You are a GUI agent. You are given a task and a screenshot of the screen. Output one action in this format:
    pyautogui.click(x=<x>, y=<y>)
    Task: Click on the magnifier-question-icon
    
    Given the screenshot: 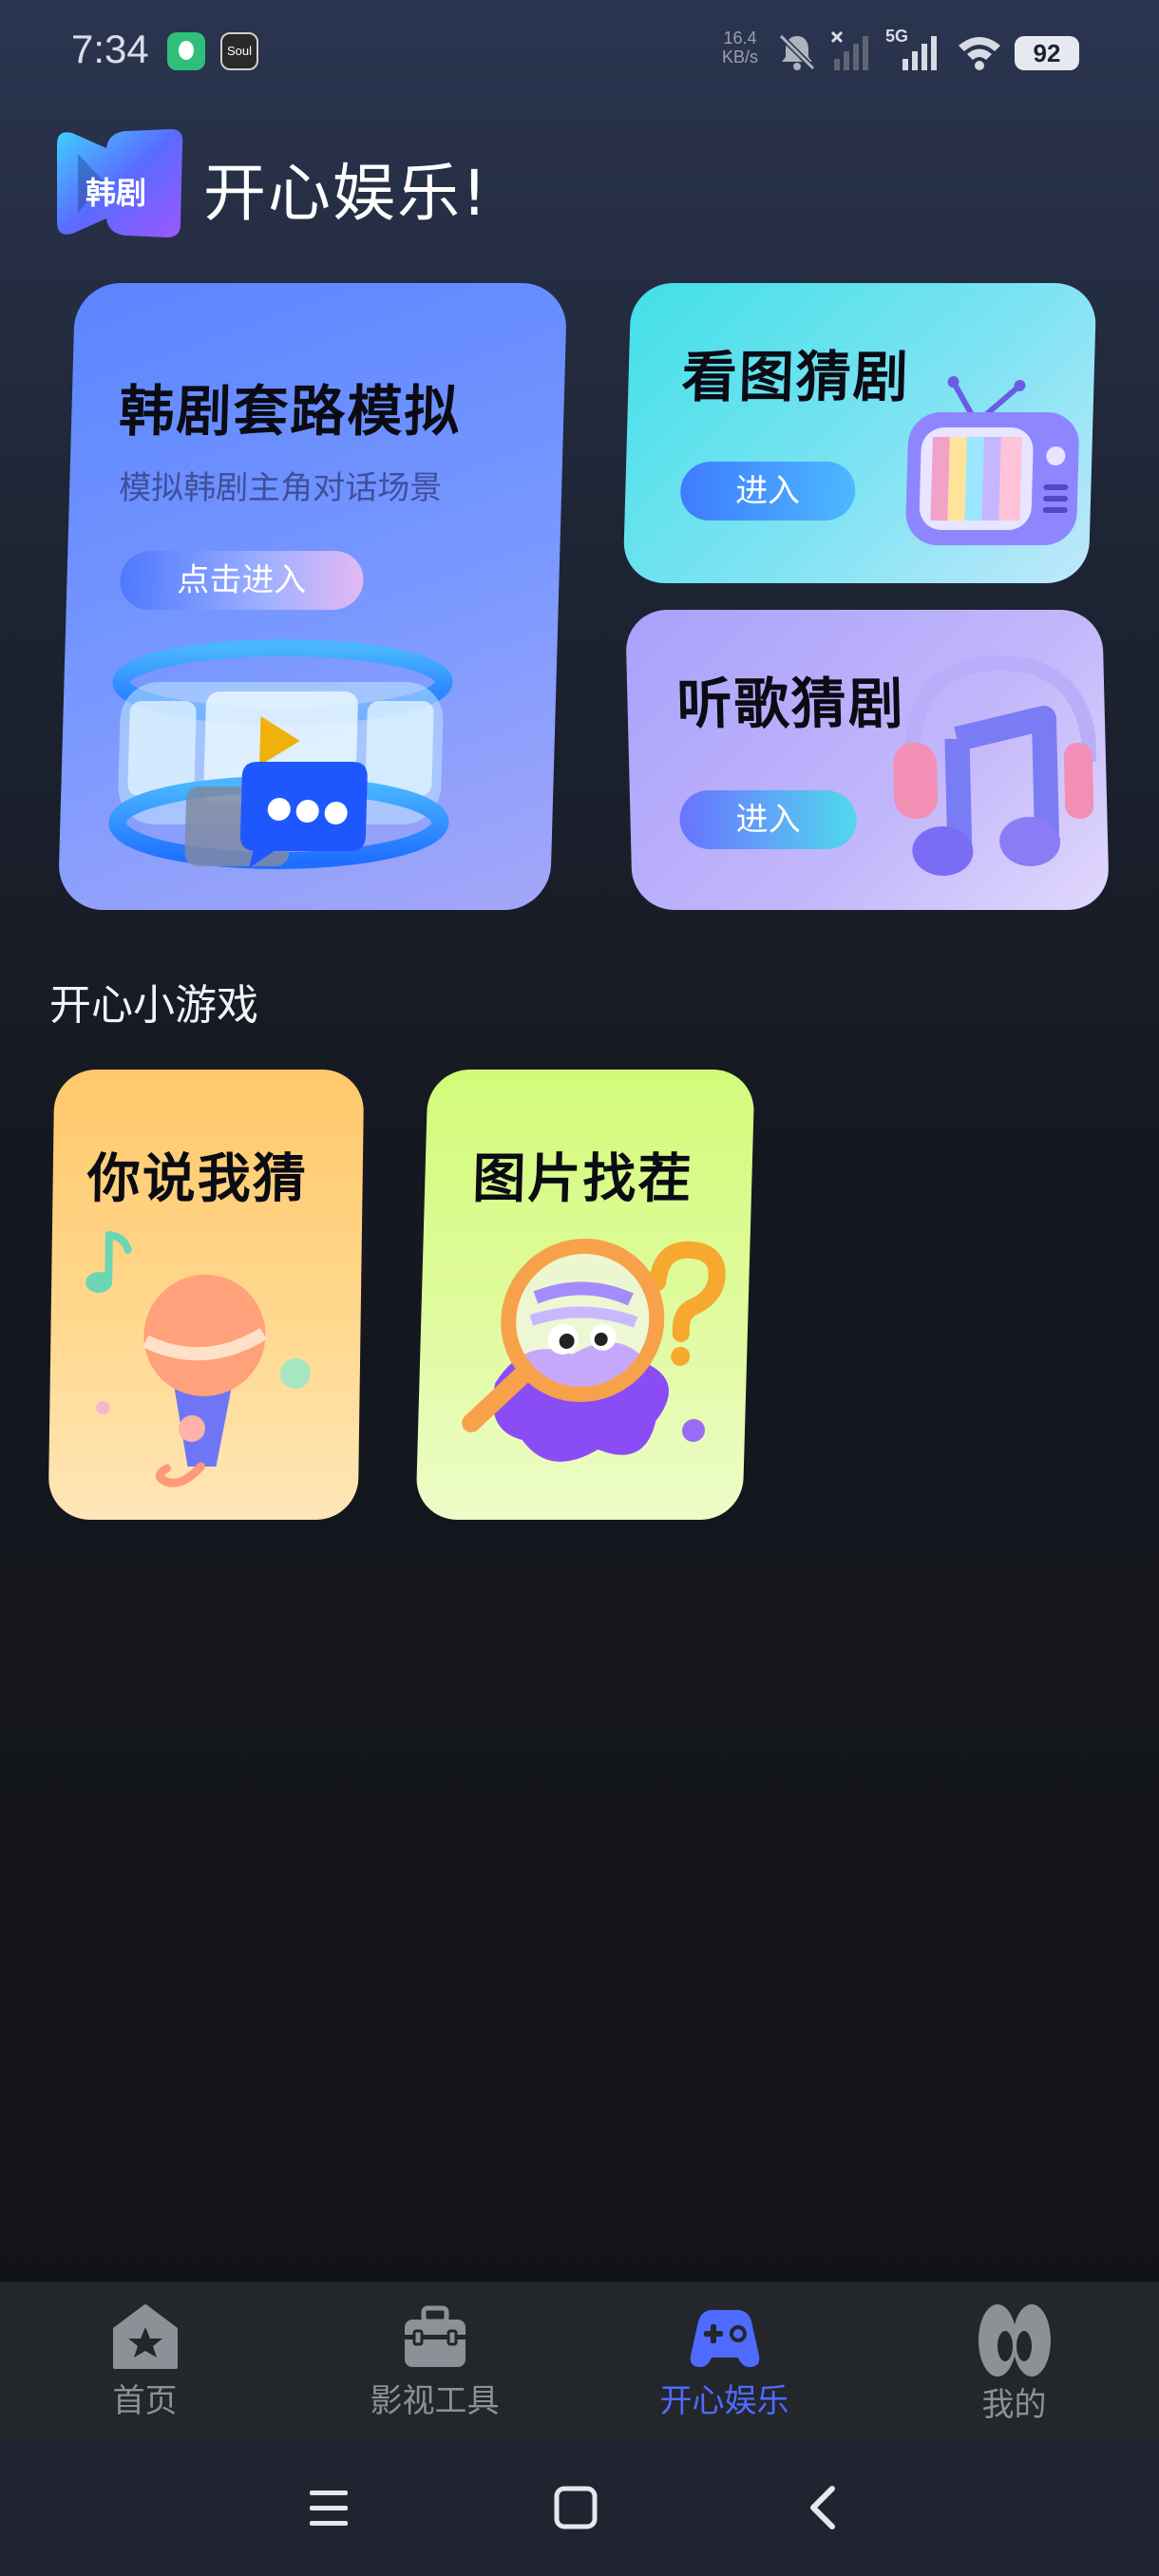 What is the action you would take?
    pyautogui.click(x=594, y=1350)
    